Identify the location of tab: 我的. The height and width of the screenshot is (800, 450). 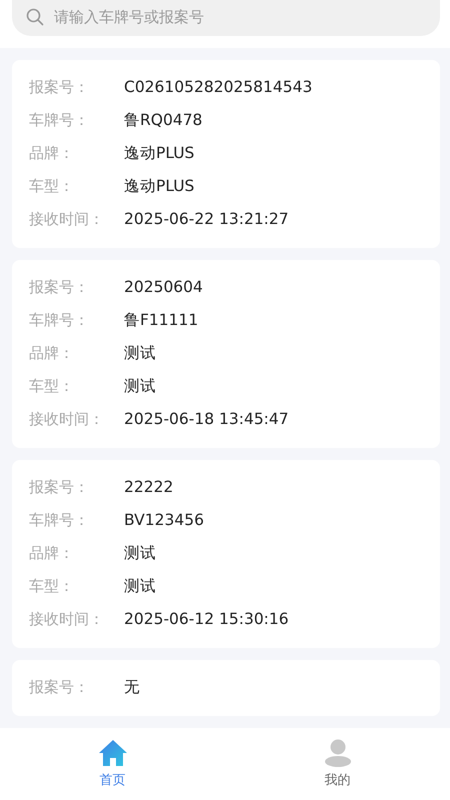
(337, 764).